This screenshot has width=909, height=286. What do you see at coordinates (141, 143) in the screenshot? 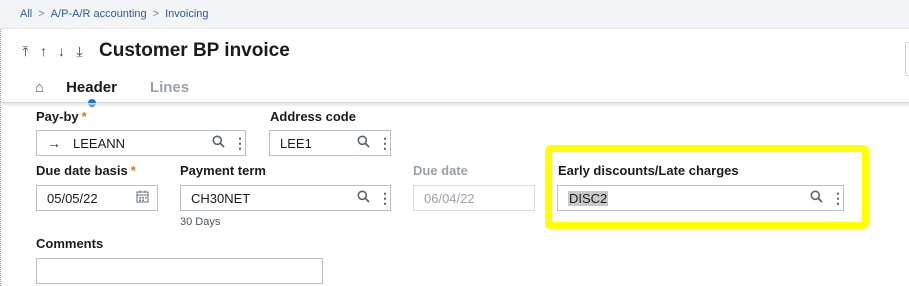
I see `pay-by-field: → LEEANN ⋮` at bounding box center [141, 143].